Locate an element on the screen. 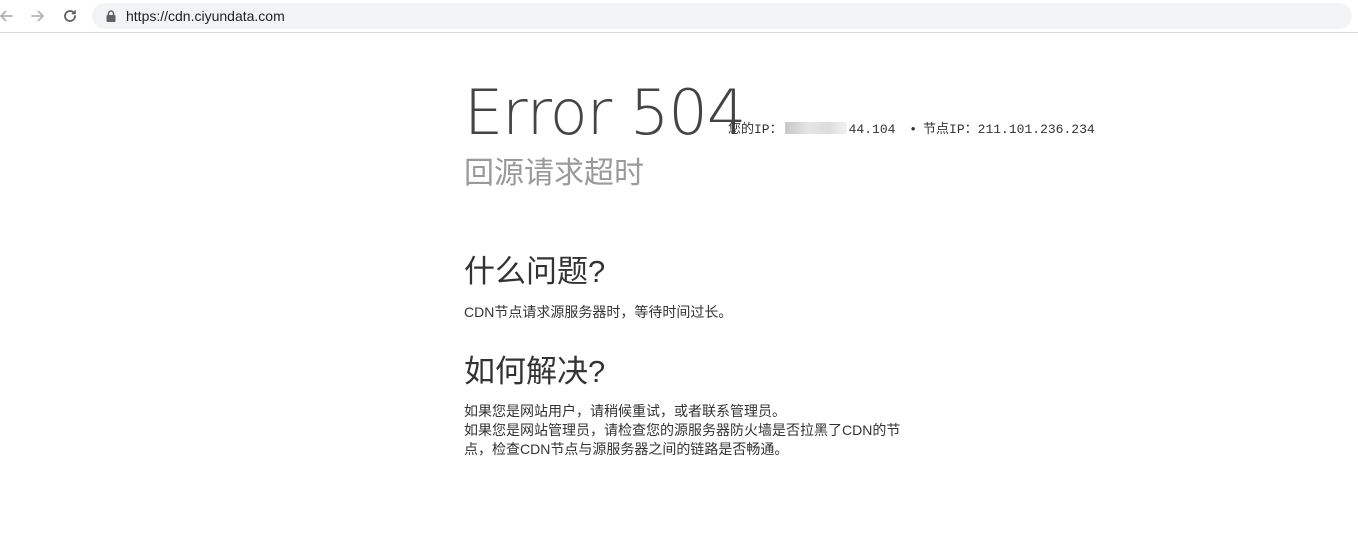  forward-button is located at coordinates (38, 16).